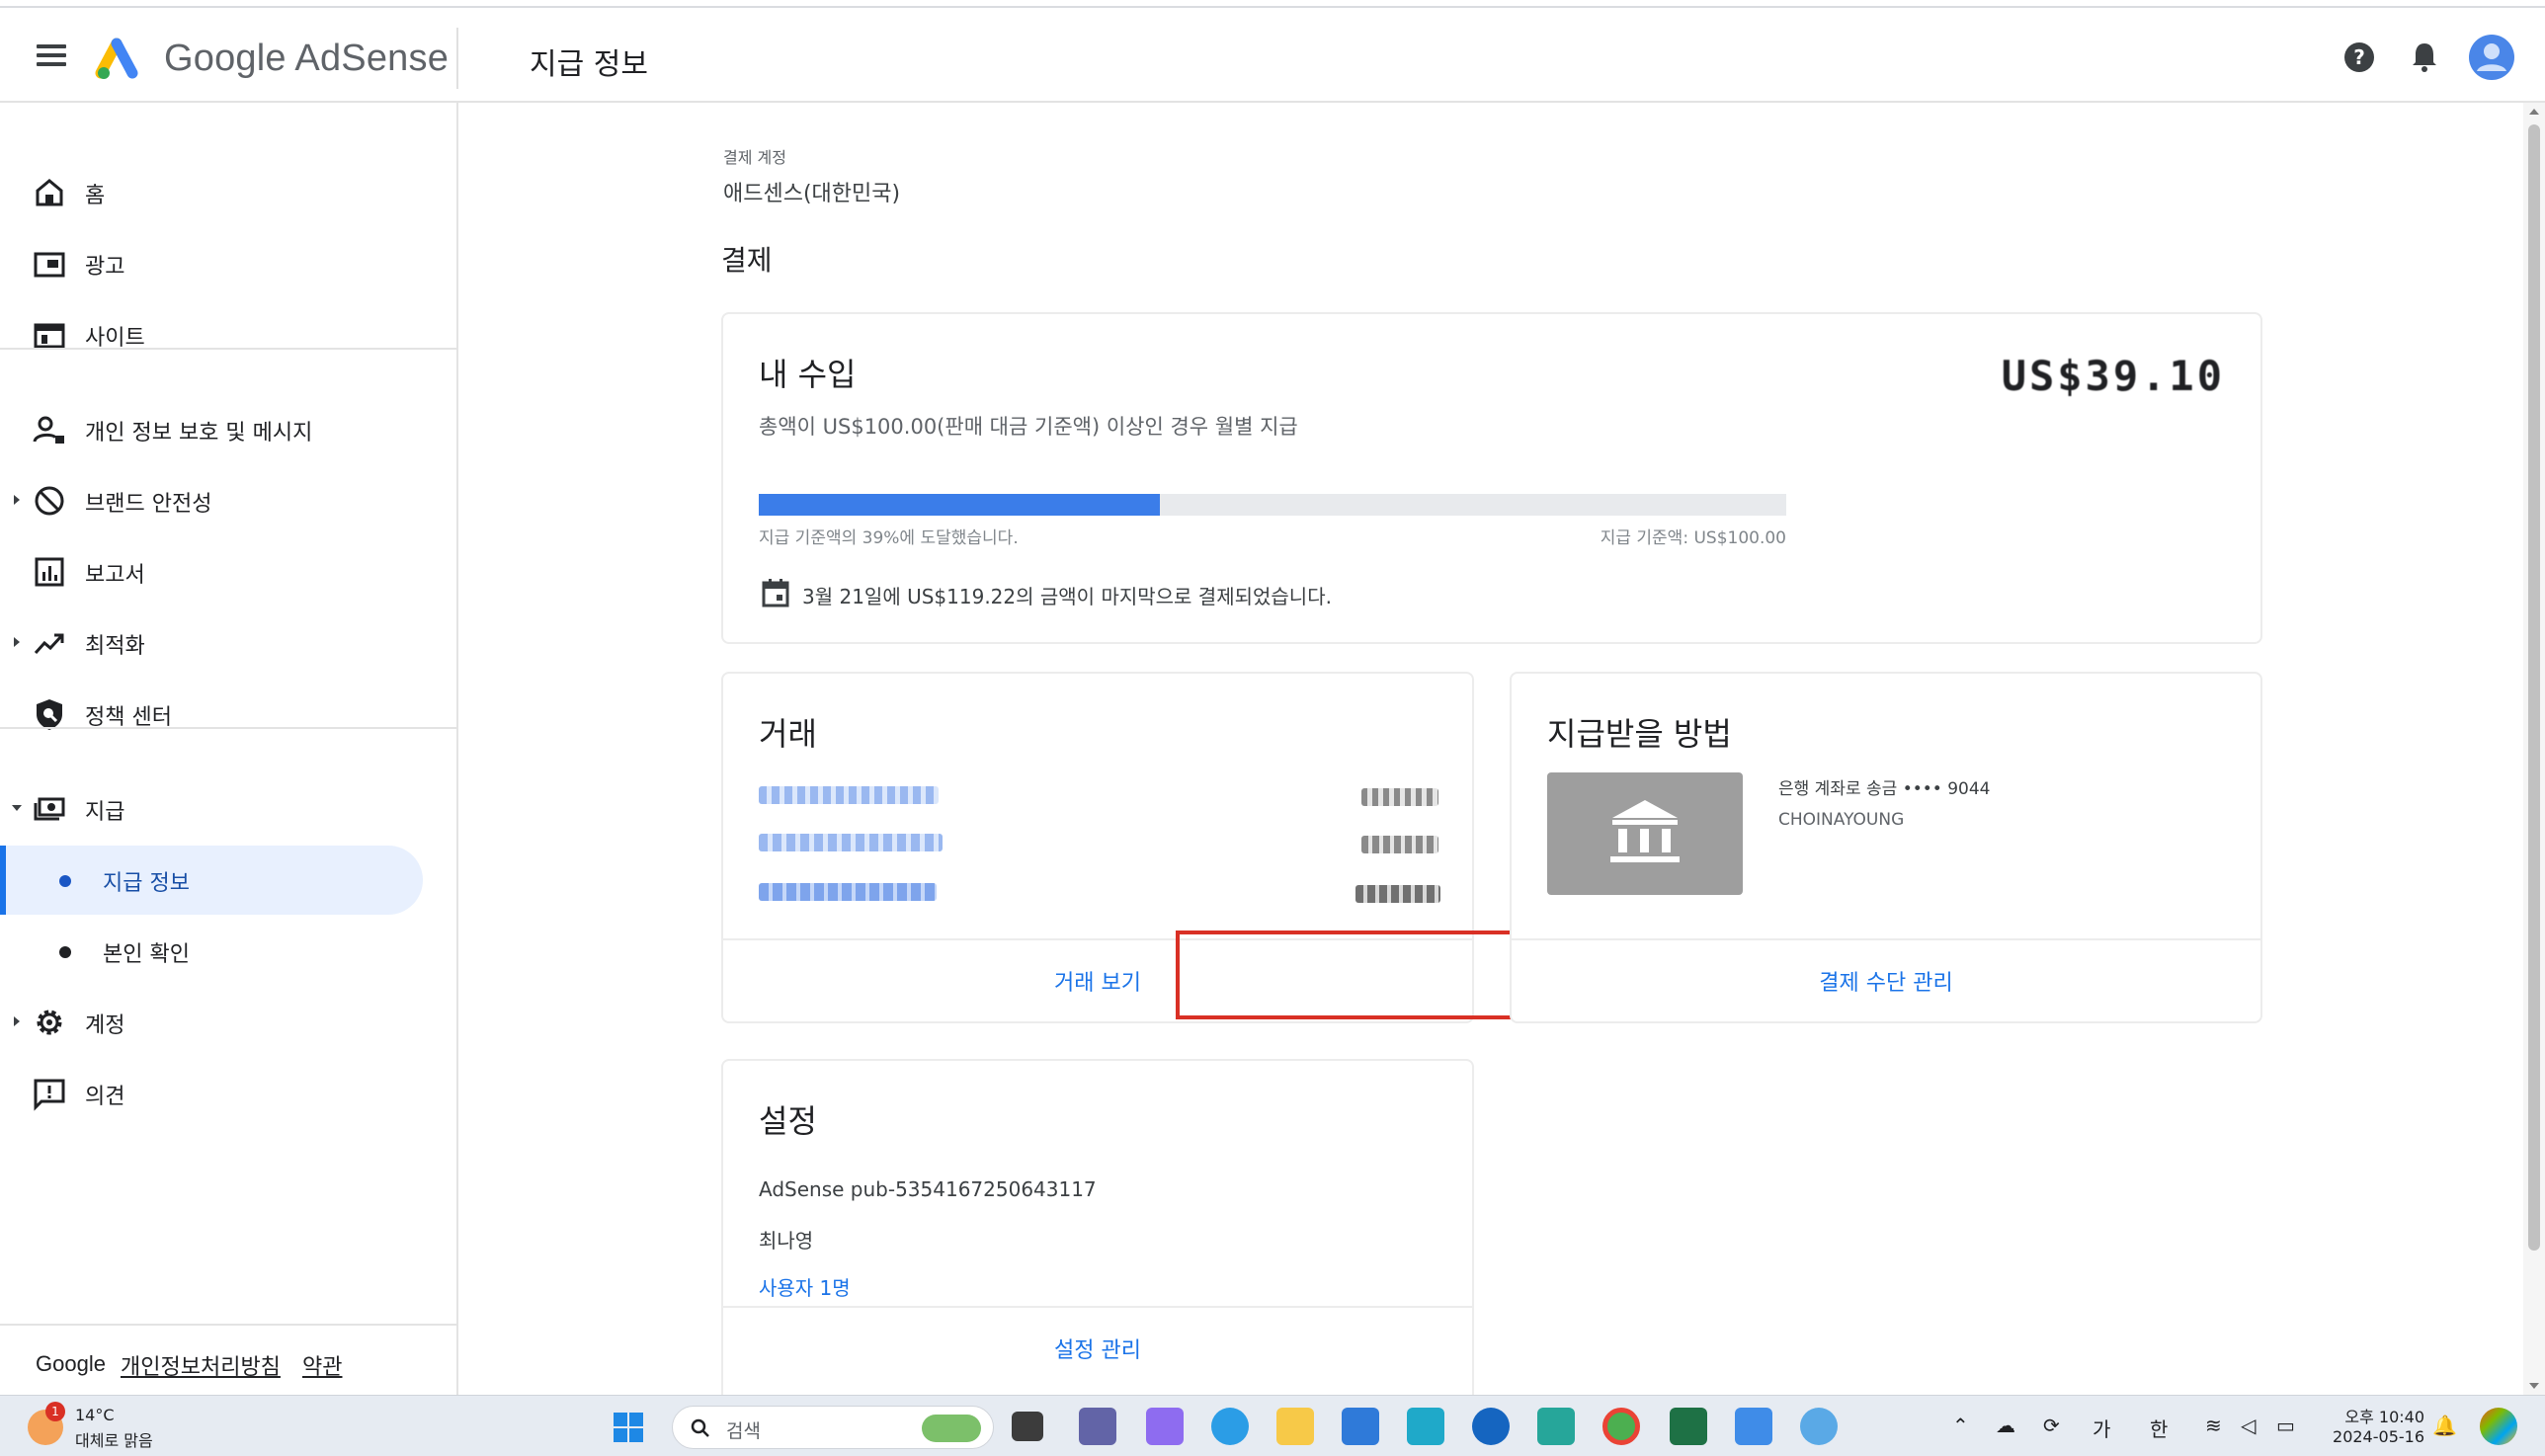 The height and width of the screenshot is (1456, 2545). What do you see at coordinates (199, 433) in the screenshot?
I see `sidebar-item-label: 개인 정보 보호 및 메시지` at bounding box center [199, 433].